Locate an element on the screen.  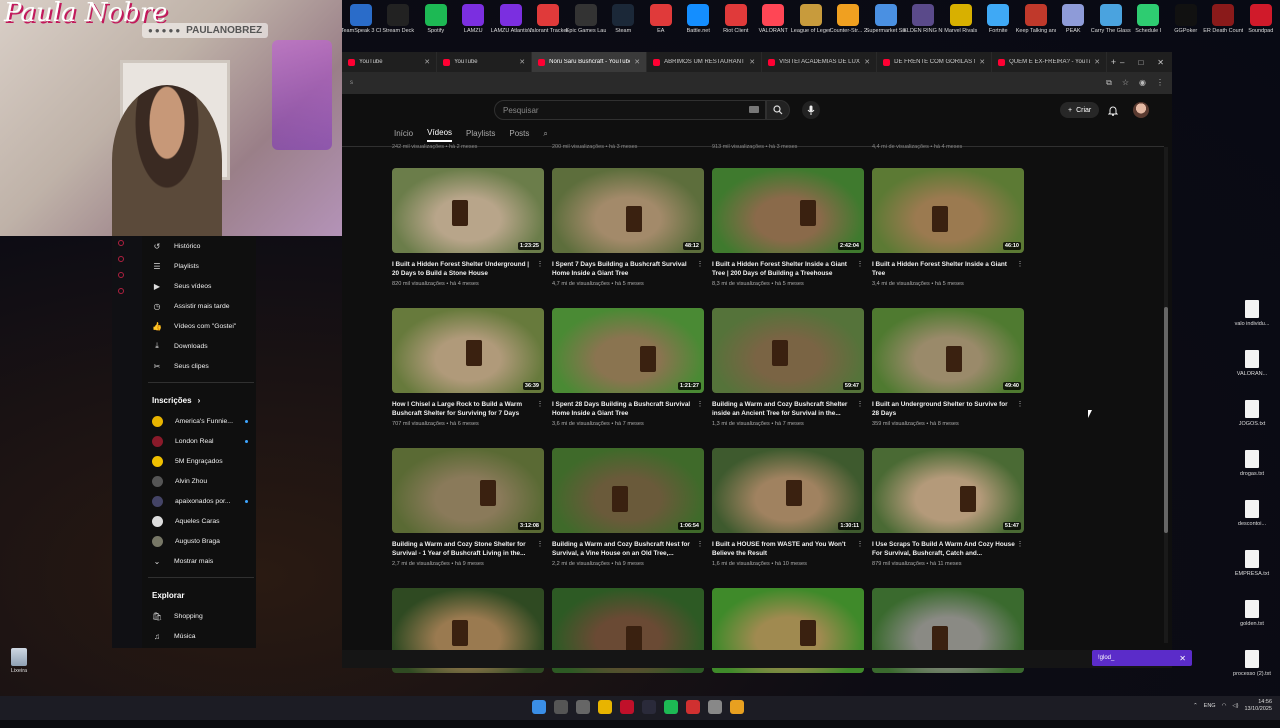
task-view-icon is located at coordinates (583, 707).